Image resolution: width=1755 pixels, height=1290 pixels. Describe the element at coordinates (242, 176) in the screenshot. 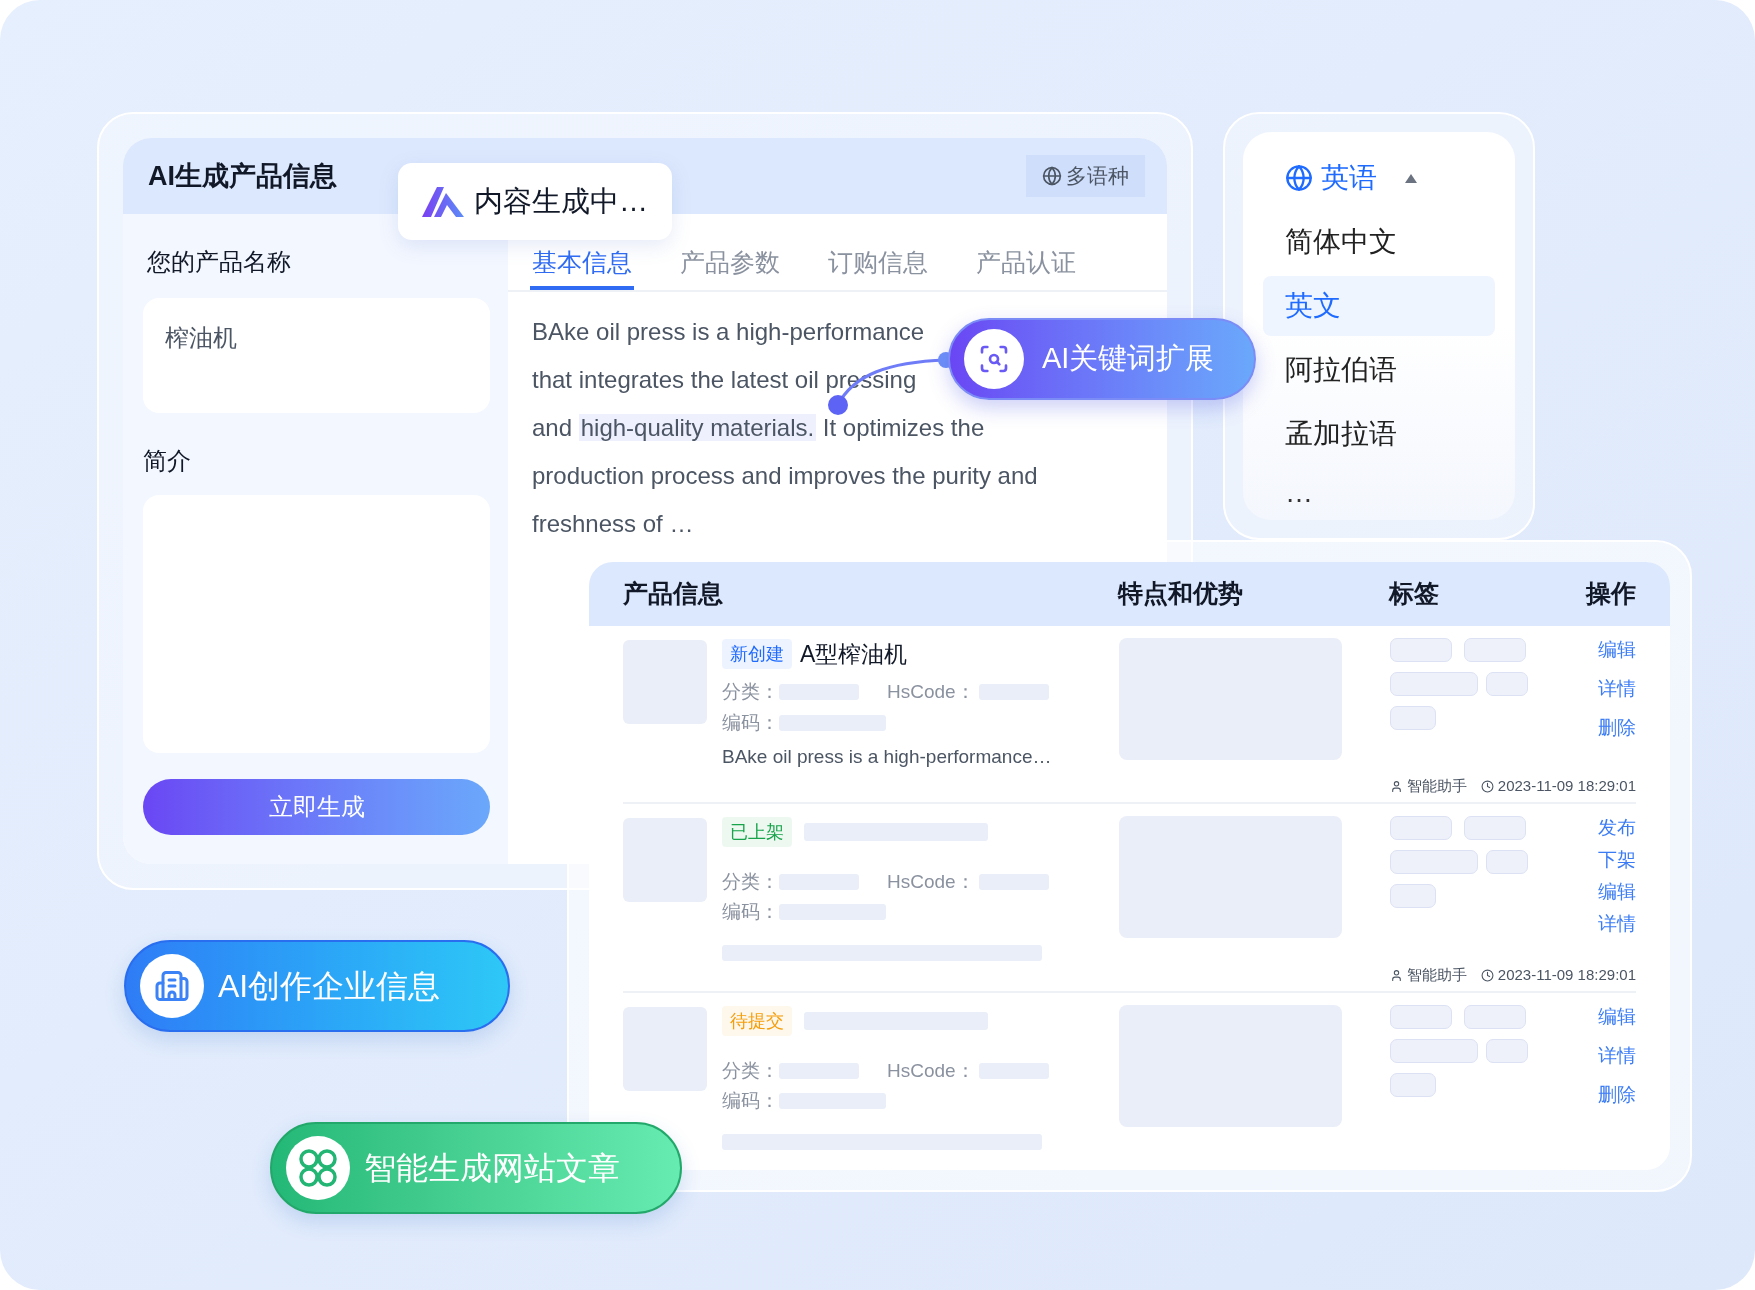

I see `panel-title: AI生成产品信息` at that location.